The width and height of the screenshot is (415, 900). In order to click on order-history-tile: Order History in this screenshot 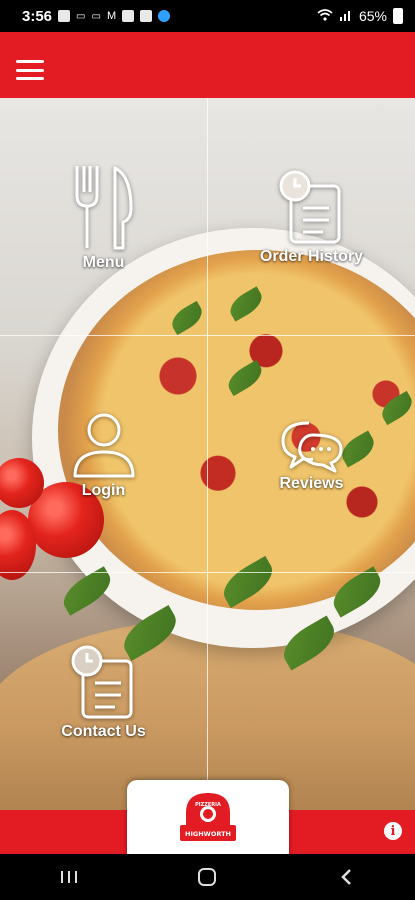, I will do `click(311, 216)`.